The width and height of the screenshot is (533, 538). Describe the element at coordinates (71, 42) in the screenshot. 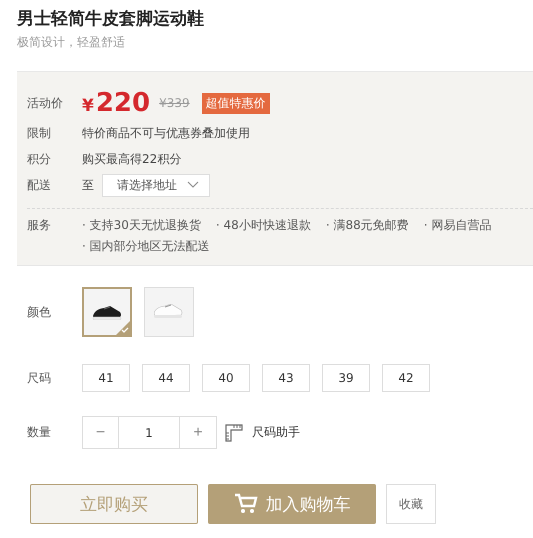

I see `product-subtitle: 极简设计，轻盈舒适` at that location.